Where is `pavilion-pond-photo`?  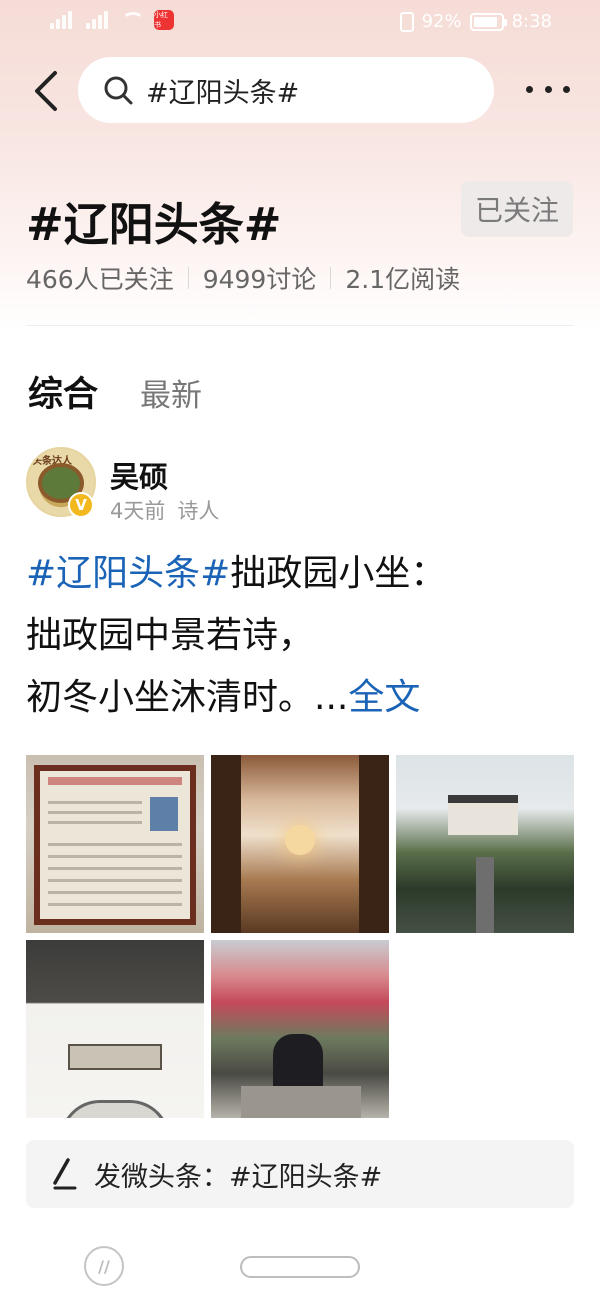
pavilion-pond-photo is located at coordinates (485, 844).